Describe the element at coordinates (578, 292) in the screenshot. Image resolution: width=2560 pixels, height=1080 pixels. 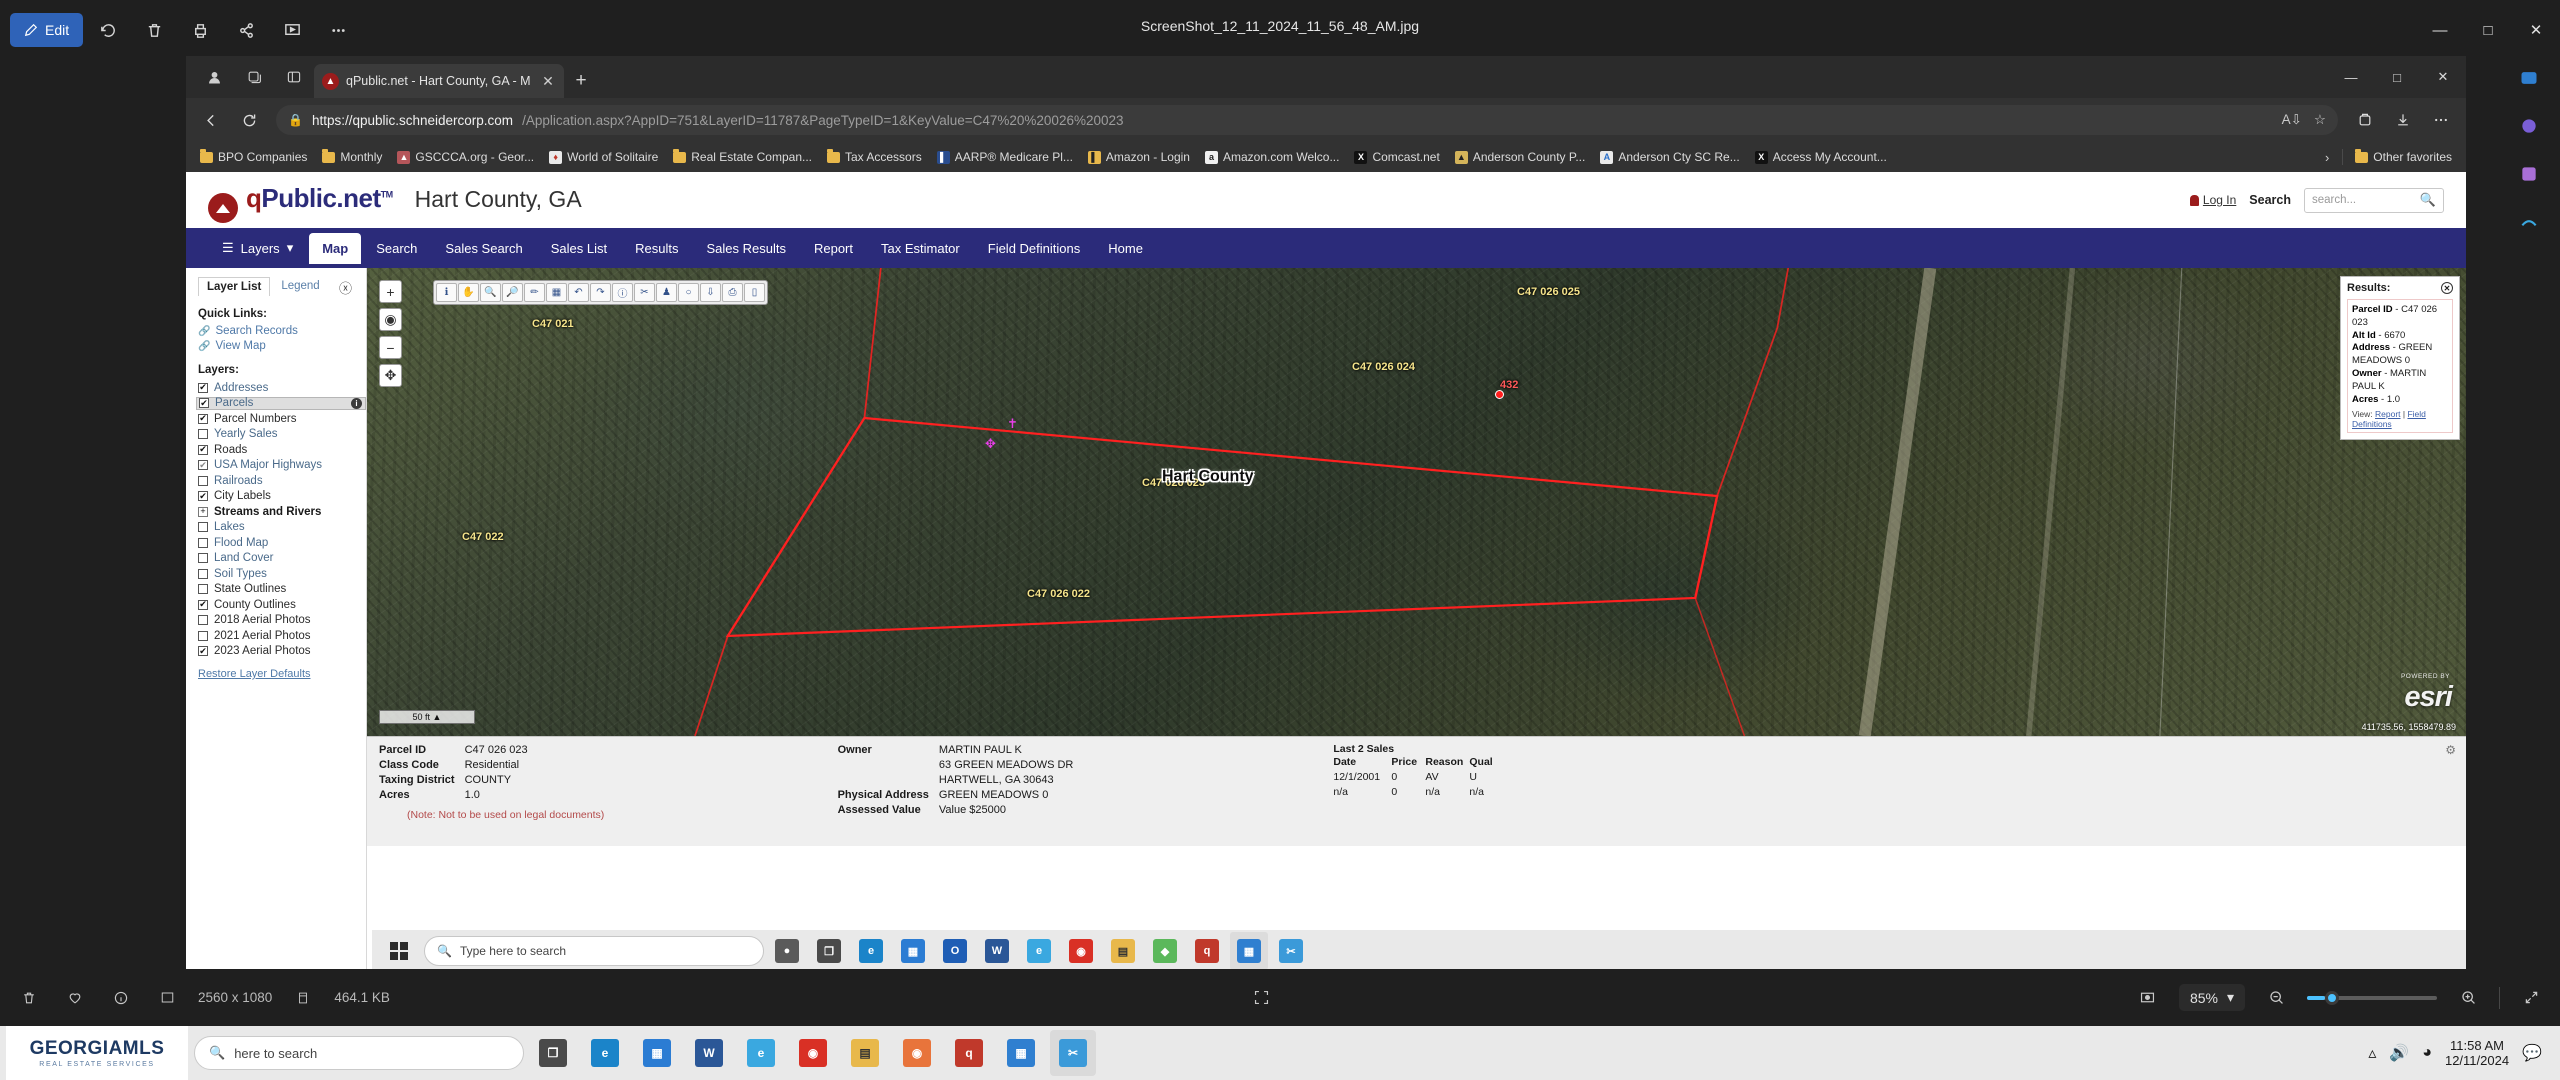
I see `zoom-previous-icon: ↶` at that location.